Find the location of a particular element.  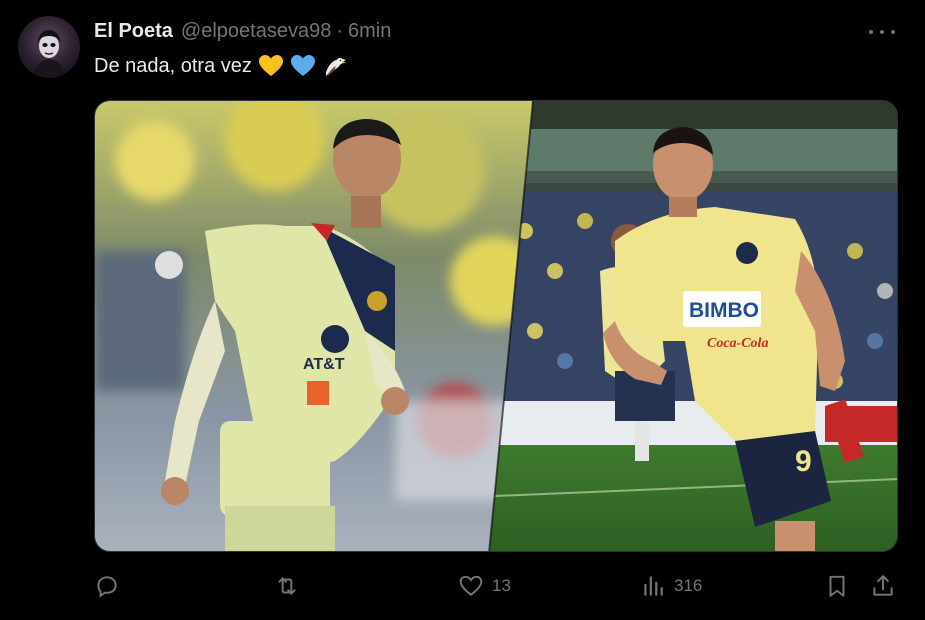

eagle-icon is located at coordinates (335, 66).